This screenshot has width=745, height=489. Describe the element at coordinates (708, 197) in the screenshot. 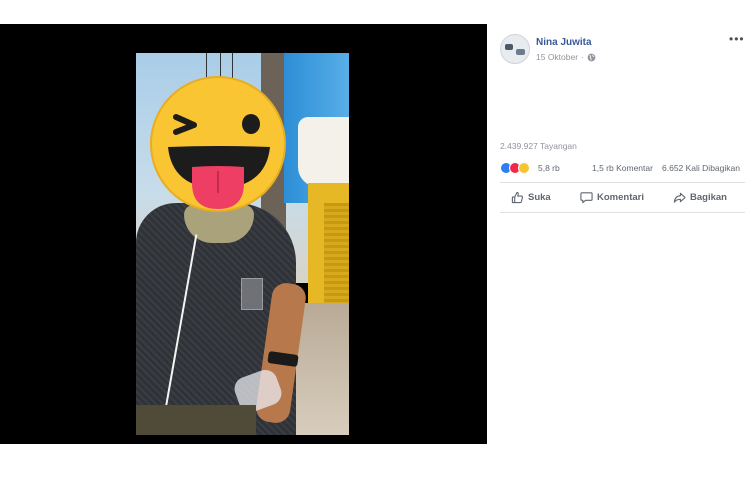

I see `share-label: Bagikan` at that location.